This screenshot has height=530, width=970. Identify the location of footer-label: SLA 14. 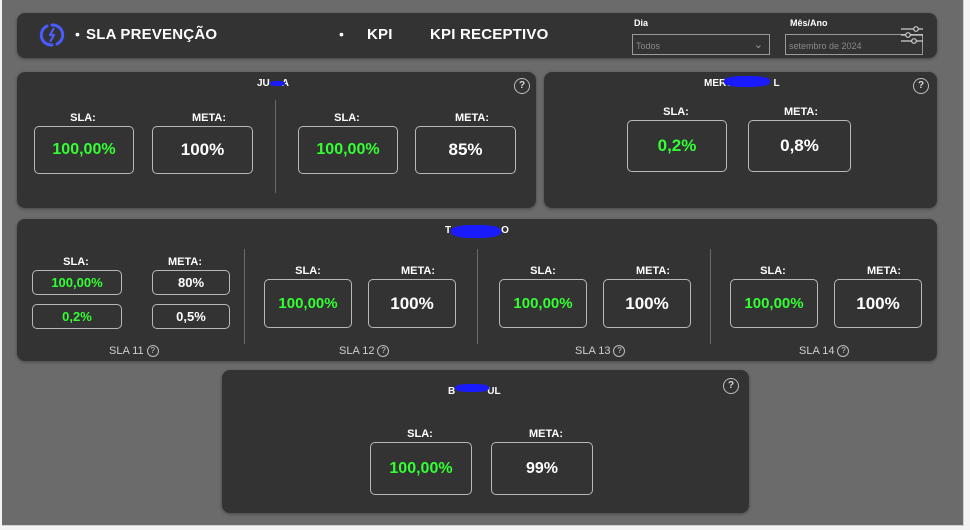
(817, 351).